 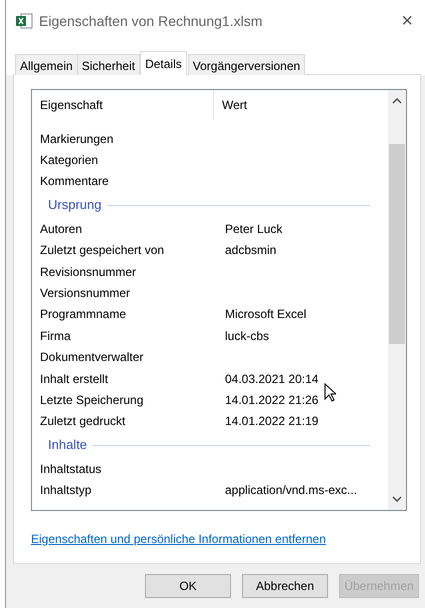 I want to click on property-name: Inhaltstatus, so click(x=71, y=469).